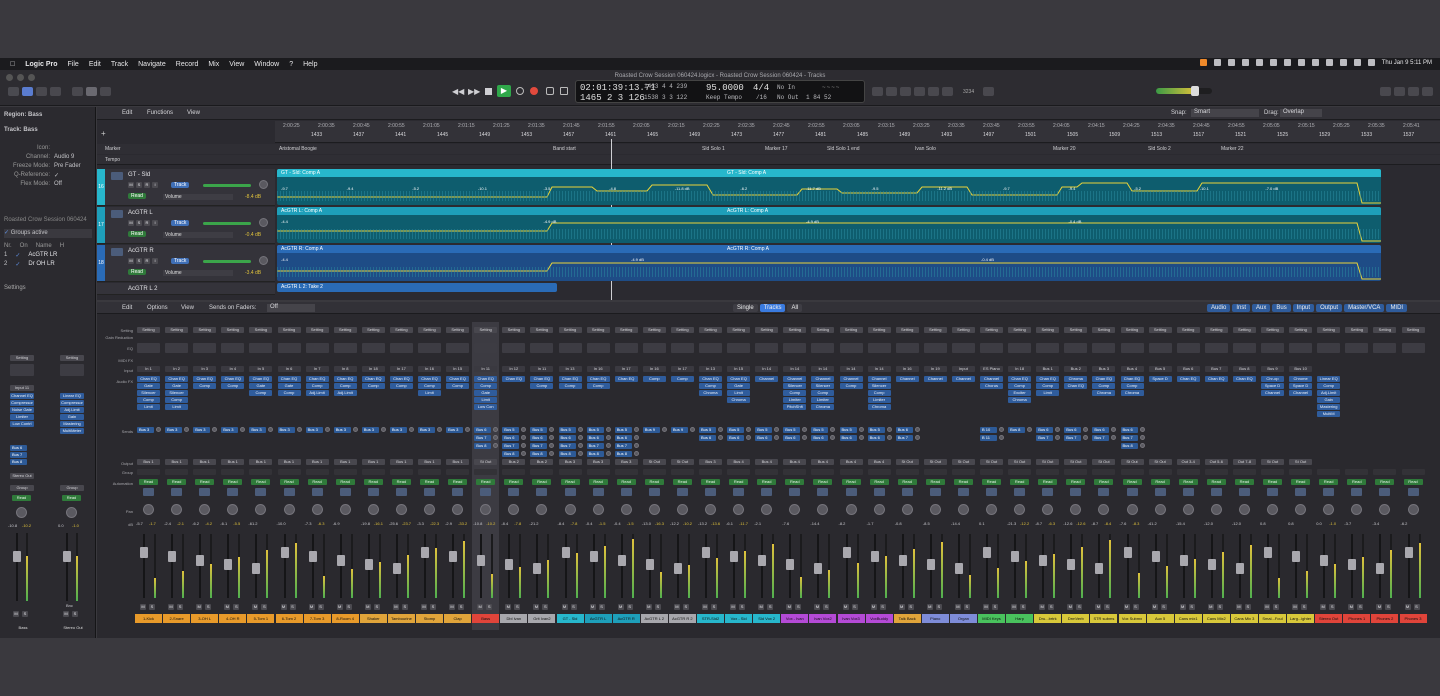  Describe the element at coordinates (22, 388) in the screenshot. I see `input-slot: Input 11` at that location.